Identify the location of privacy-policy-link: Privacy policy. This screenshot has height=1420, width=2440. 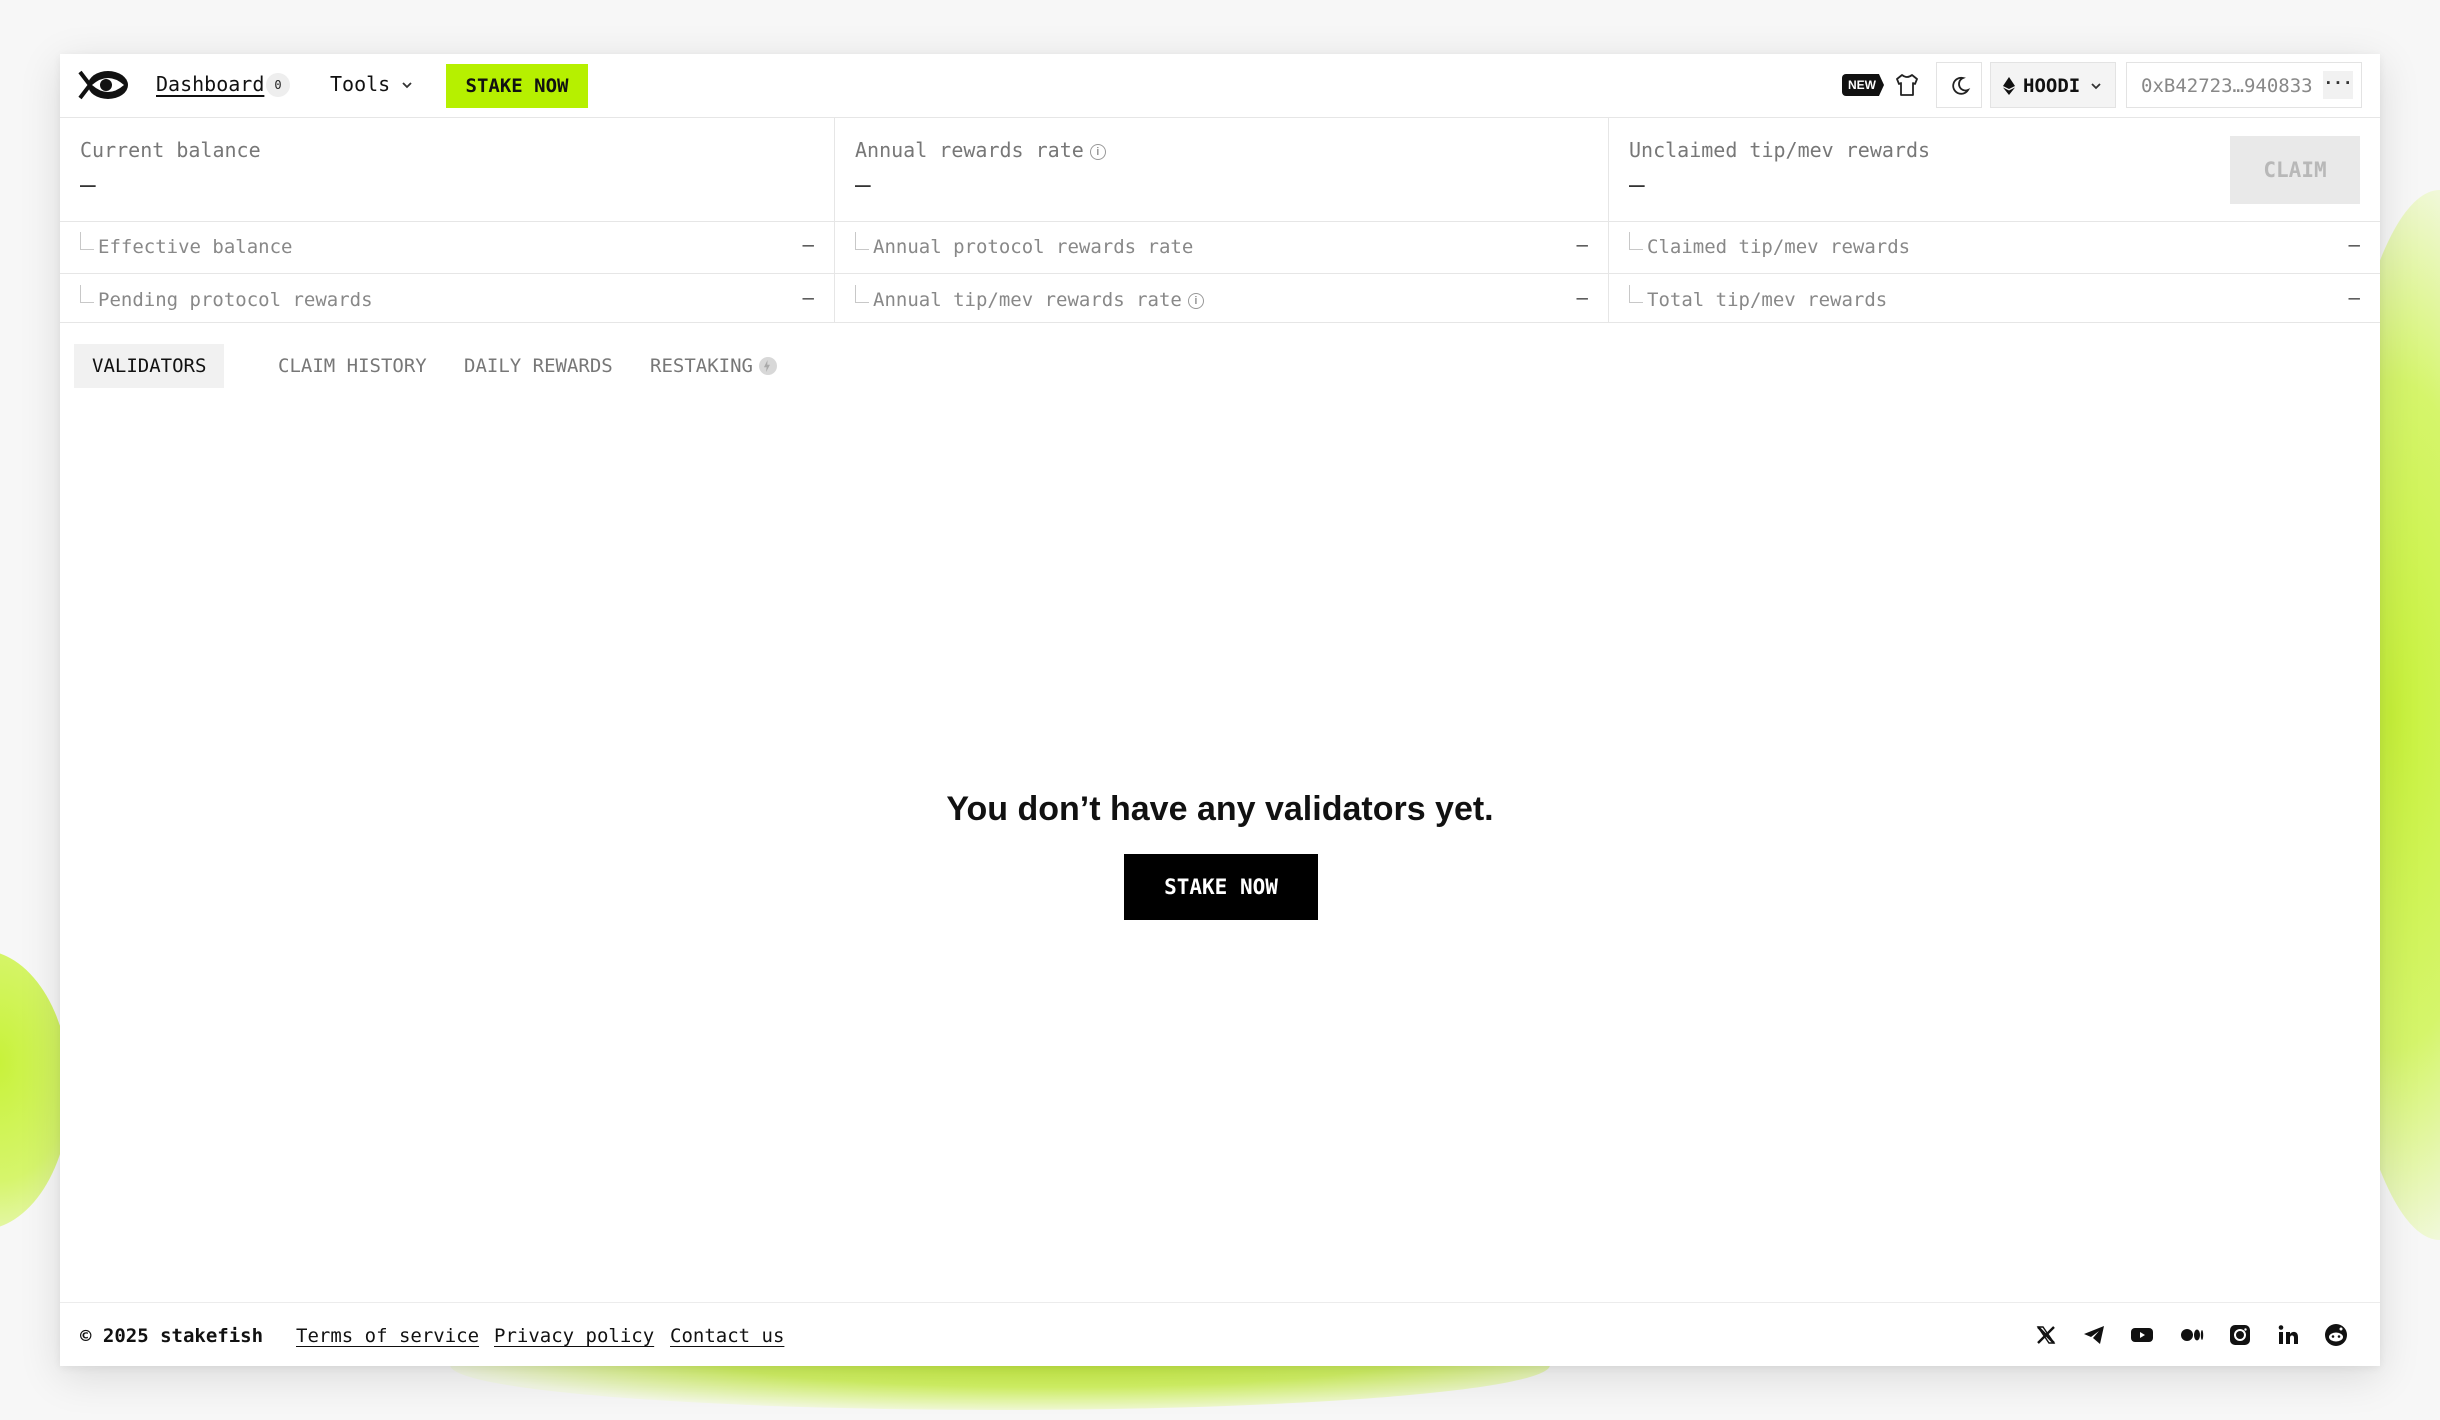
(574, 1336).